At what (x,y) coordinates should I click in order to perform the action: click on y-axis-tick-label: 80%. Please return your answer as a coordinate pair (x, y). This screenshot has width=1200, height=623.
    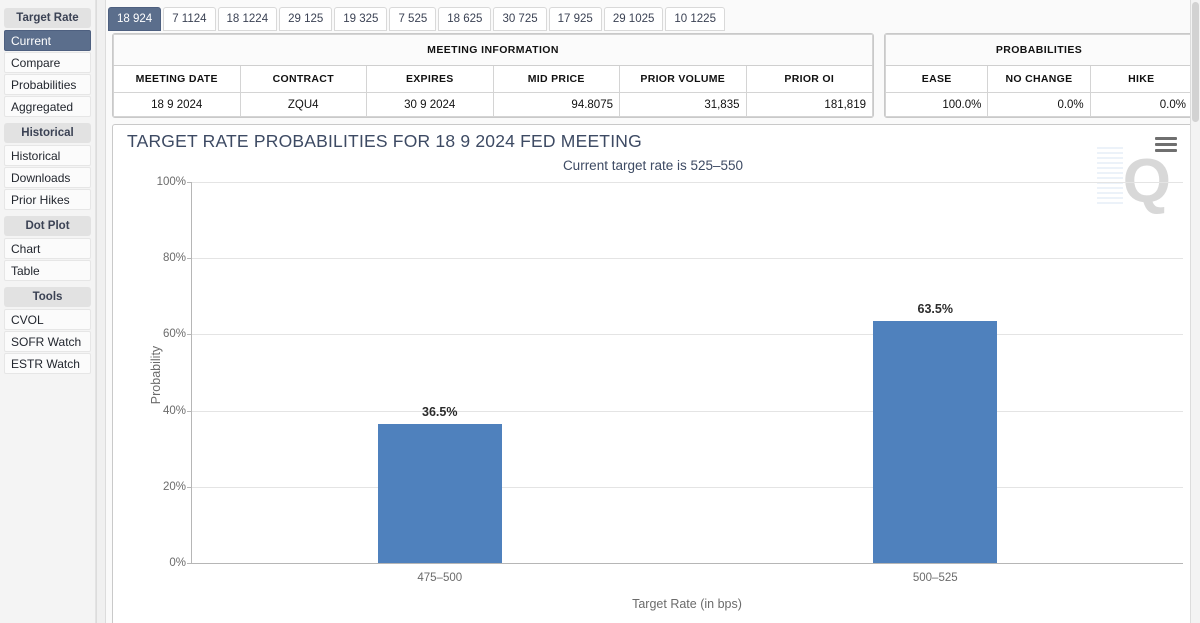
    Looking at the image, I should click on (174, 258).